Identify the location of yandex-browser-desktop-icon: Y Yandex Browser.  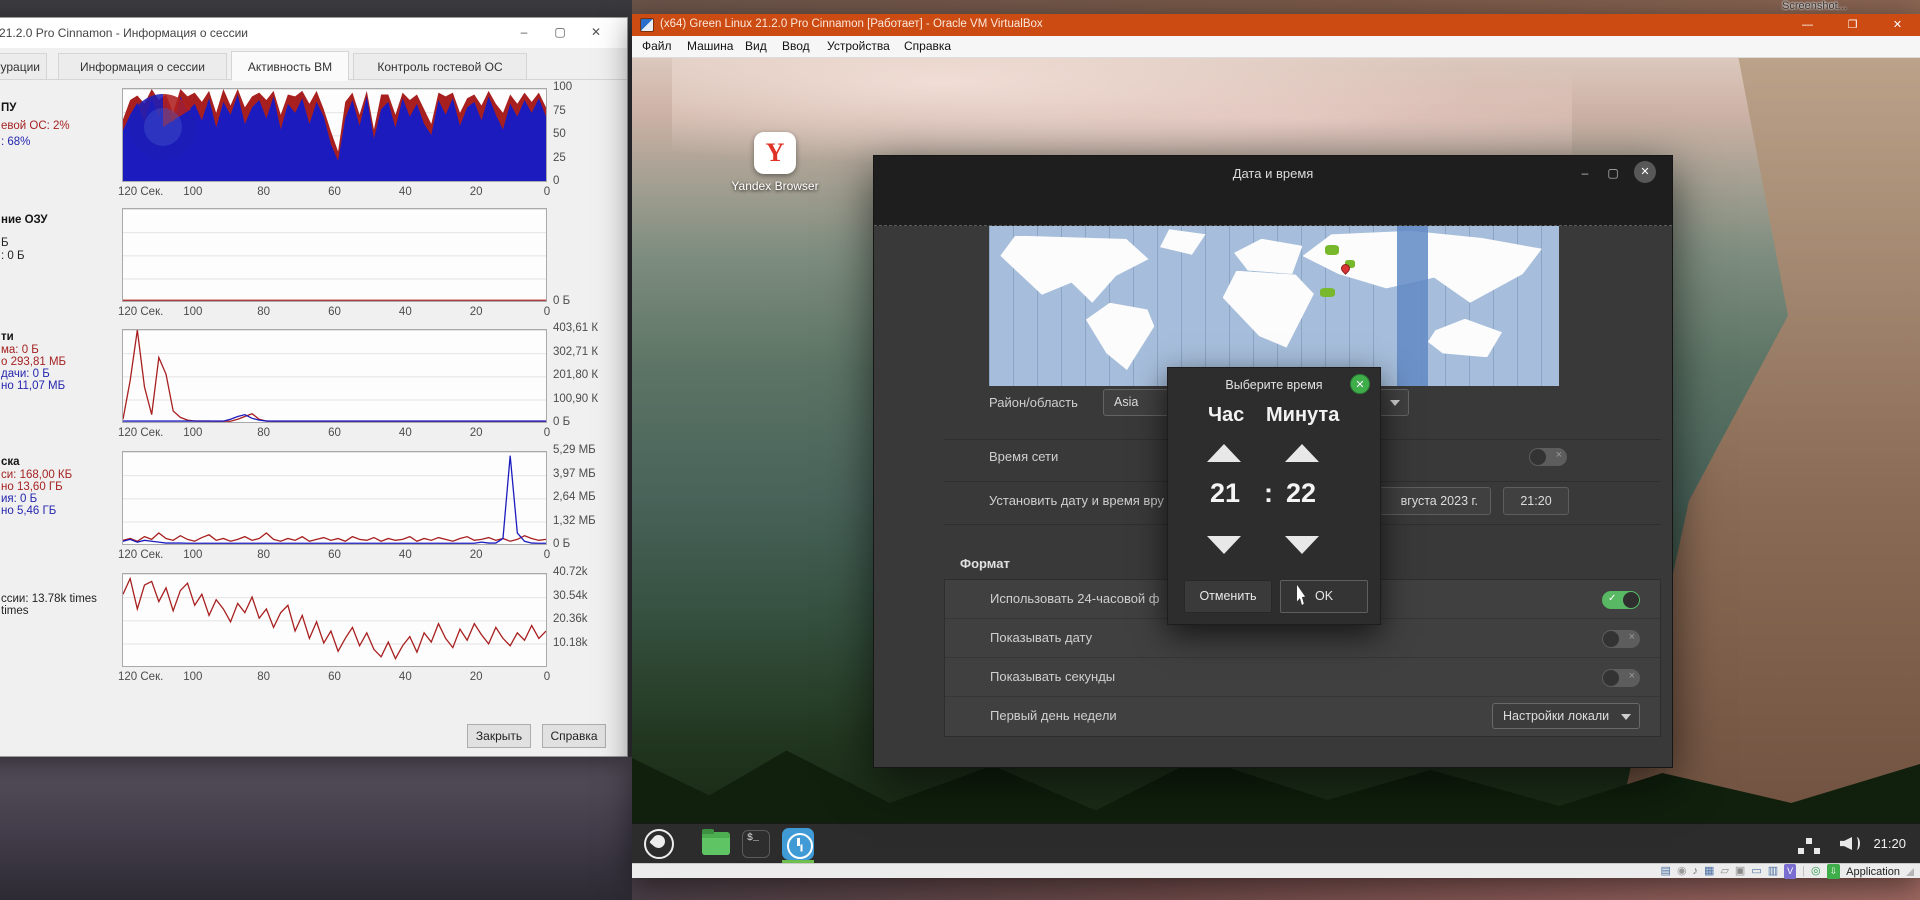
(775, 162).